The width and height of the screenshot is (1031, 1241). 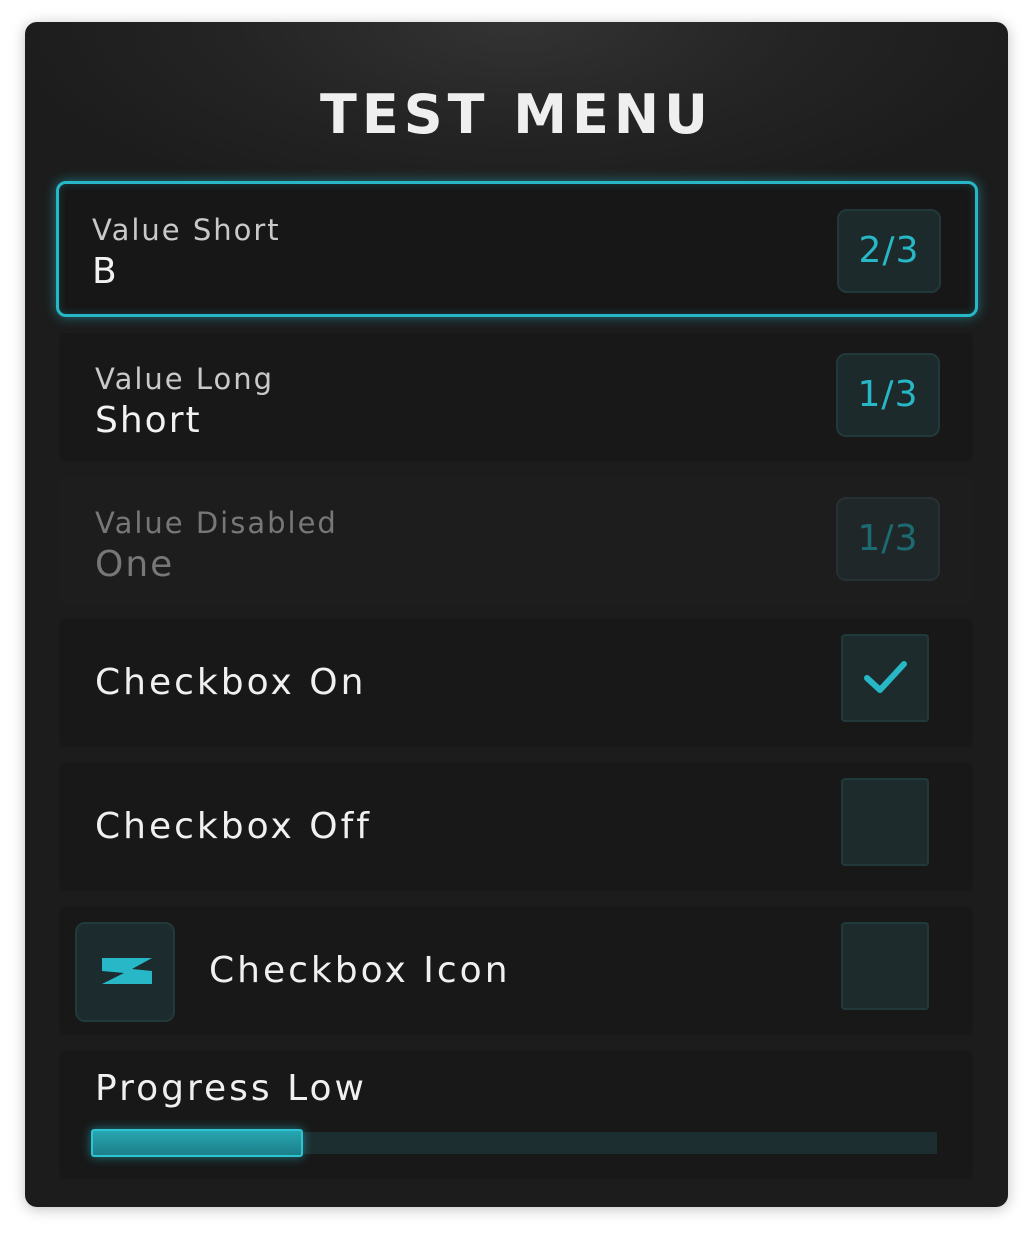 I want to click on option-value: Short, so click(x=148, y=420).